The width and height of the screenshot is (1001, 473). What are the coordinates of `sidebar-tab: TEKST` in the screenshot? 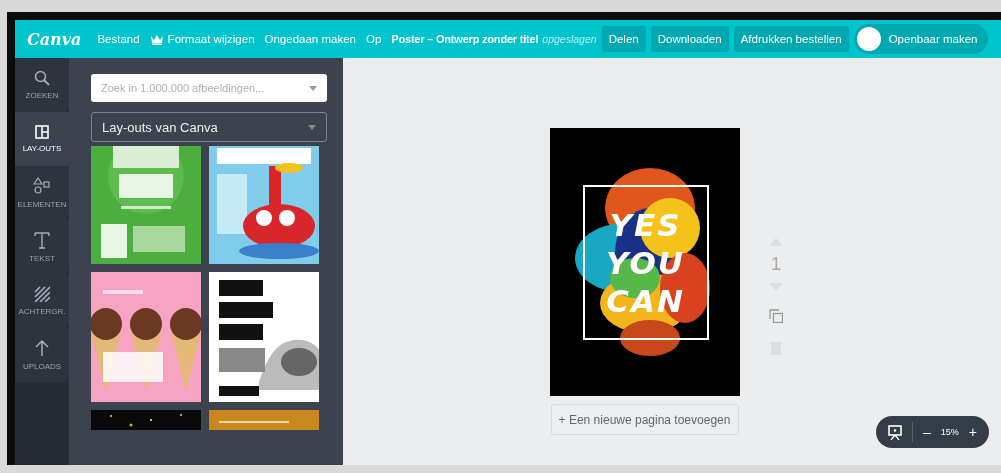 It's located at (42, 247).